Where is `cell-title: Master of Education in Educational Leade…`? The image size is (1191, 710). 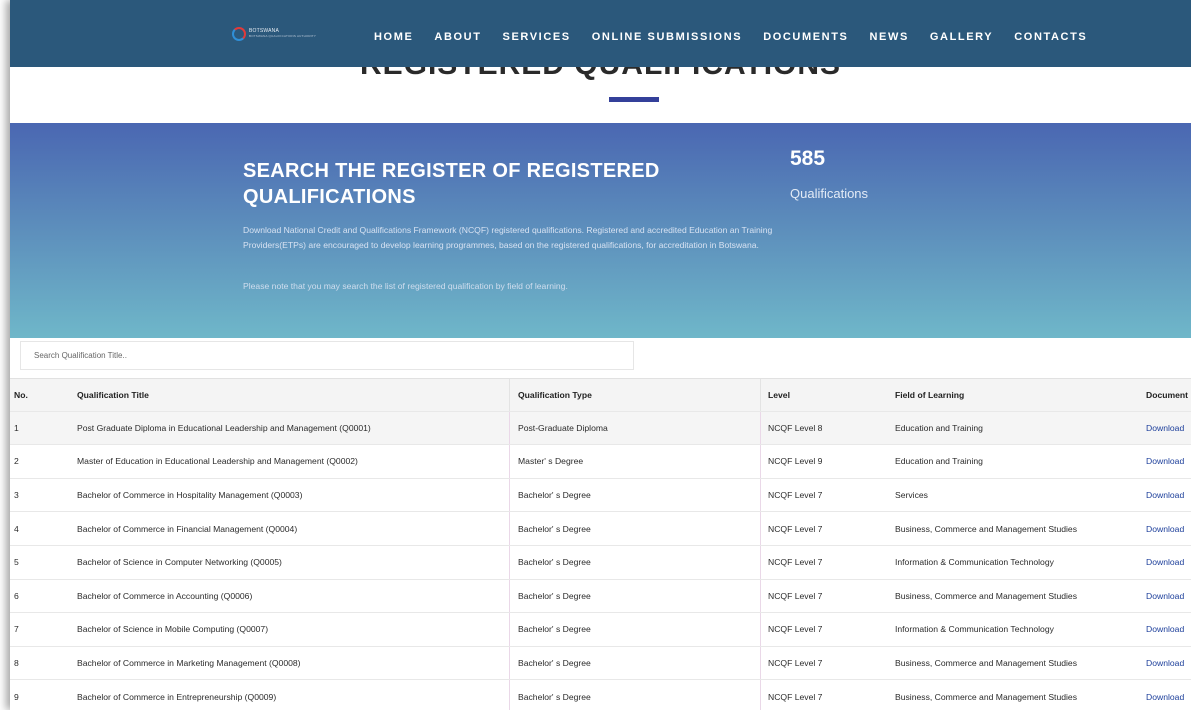 cell-title: Master of Education in Educational Leade… is located at coordinates (217, 461).